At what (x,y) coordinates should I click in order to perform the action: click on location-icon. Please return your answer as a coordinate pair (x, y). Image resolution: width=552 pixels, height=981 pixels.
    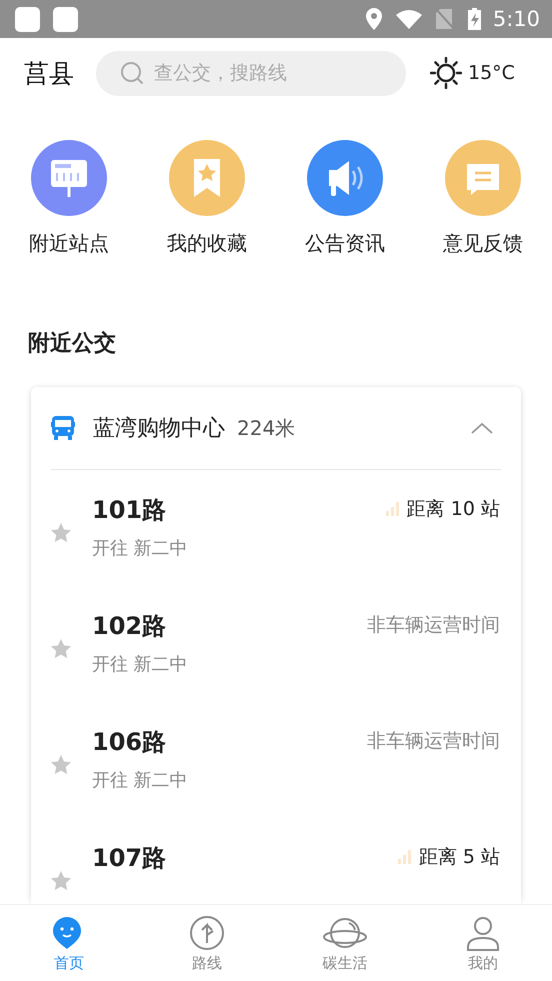
    Looking at the image, I should click on (374, 19).